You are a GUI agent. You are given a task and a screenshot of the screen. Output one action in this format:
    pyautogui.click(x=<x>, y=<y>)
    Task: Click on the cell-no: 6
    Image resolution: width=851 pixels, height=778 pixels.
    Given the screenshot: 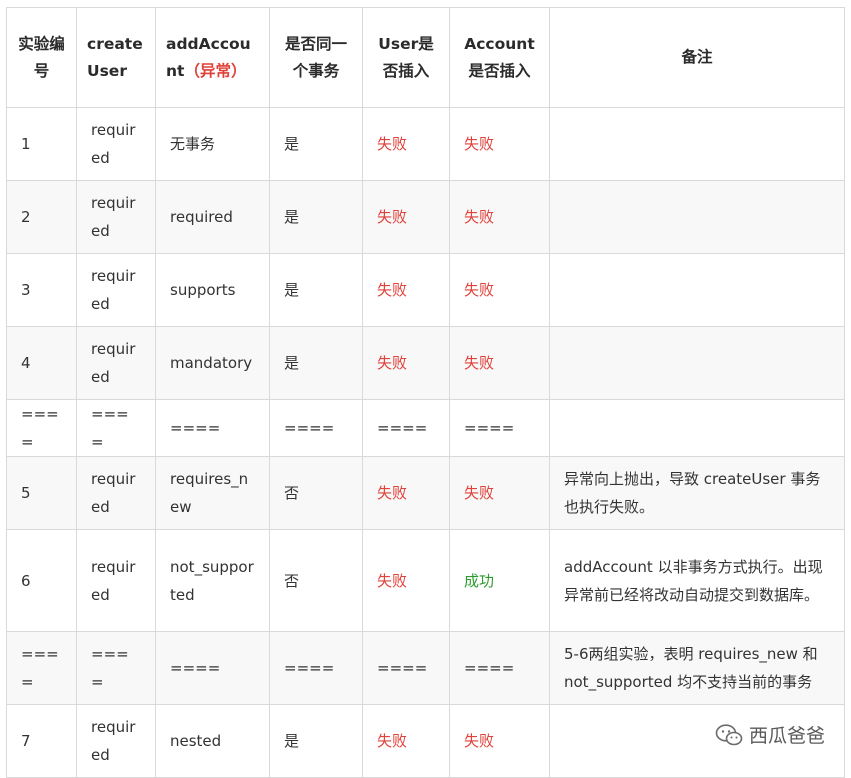 What is the action you would take?
    pyautogui.click(x=41, y=580)
    